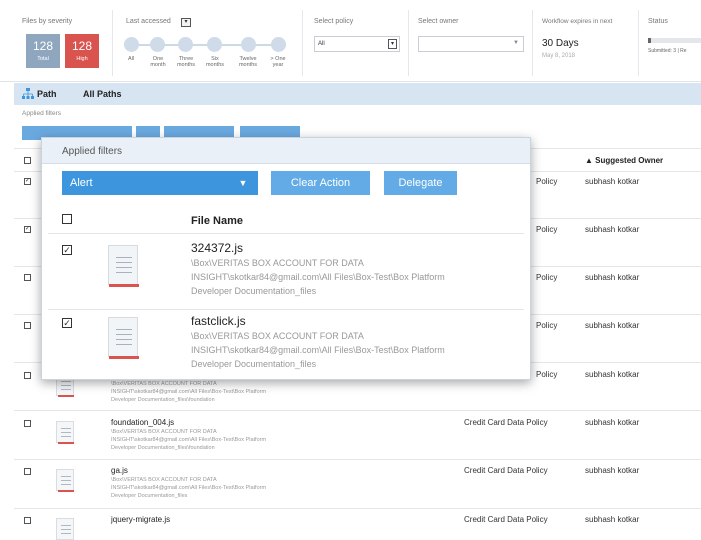  Describe the element at coordinates (674, 40) in the screenshot. I see `status-progress-bar` at that location.